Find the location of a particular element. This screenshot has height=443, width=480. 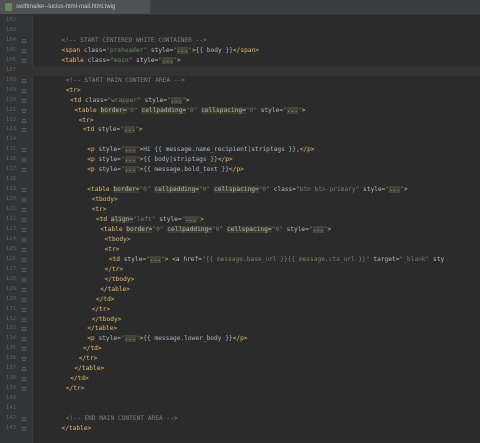

code-line: 122 <td align="left" style="..."> is located at coordinates (240, 220).